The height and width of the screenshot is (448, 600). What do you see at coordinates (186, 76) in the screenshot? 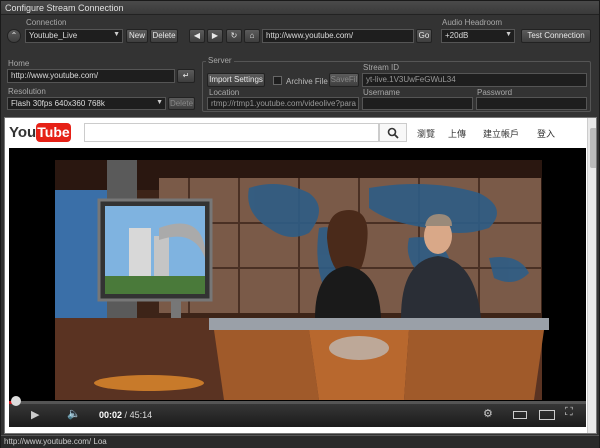
I see `enter-icon: ↵` at bounding box center [186, 76].